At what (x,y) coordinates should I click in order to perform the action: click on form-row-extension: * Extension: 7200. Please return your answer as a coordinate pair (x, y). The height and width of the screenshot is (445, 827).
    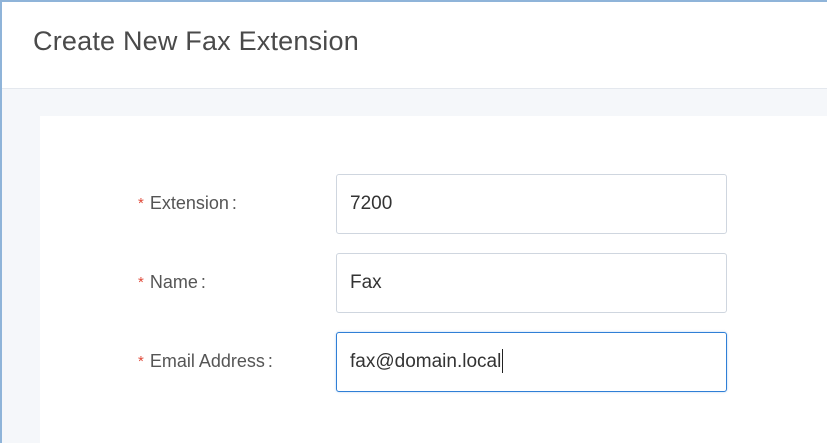
    Looking at the image, I should click on (433, 205).